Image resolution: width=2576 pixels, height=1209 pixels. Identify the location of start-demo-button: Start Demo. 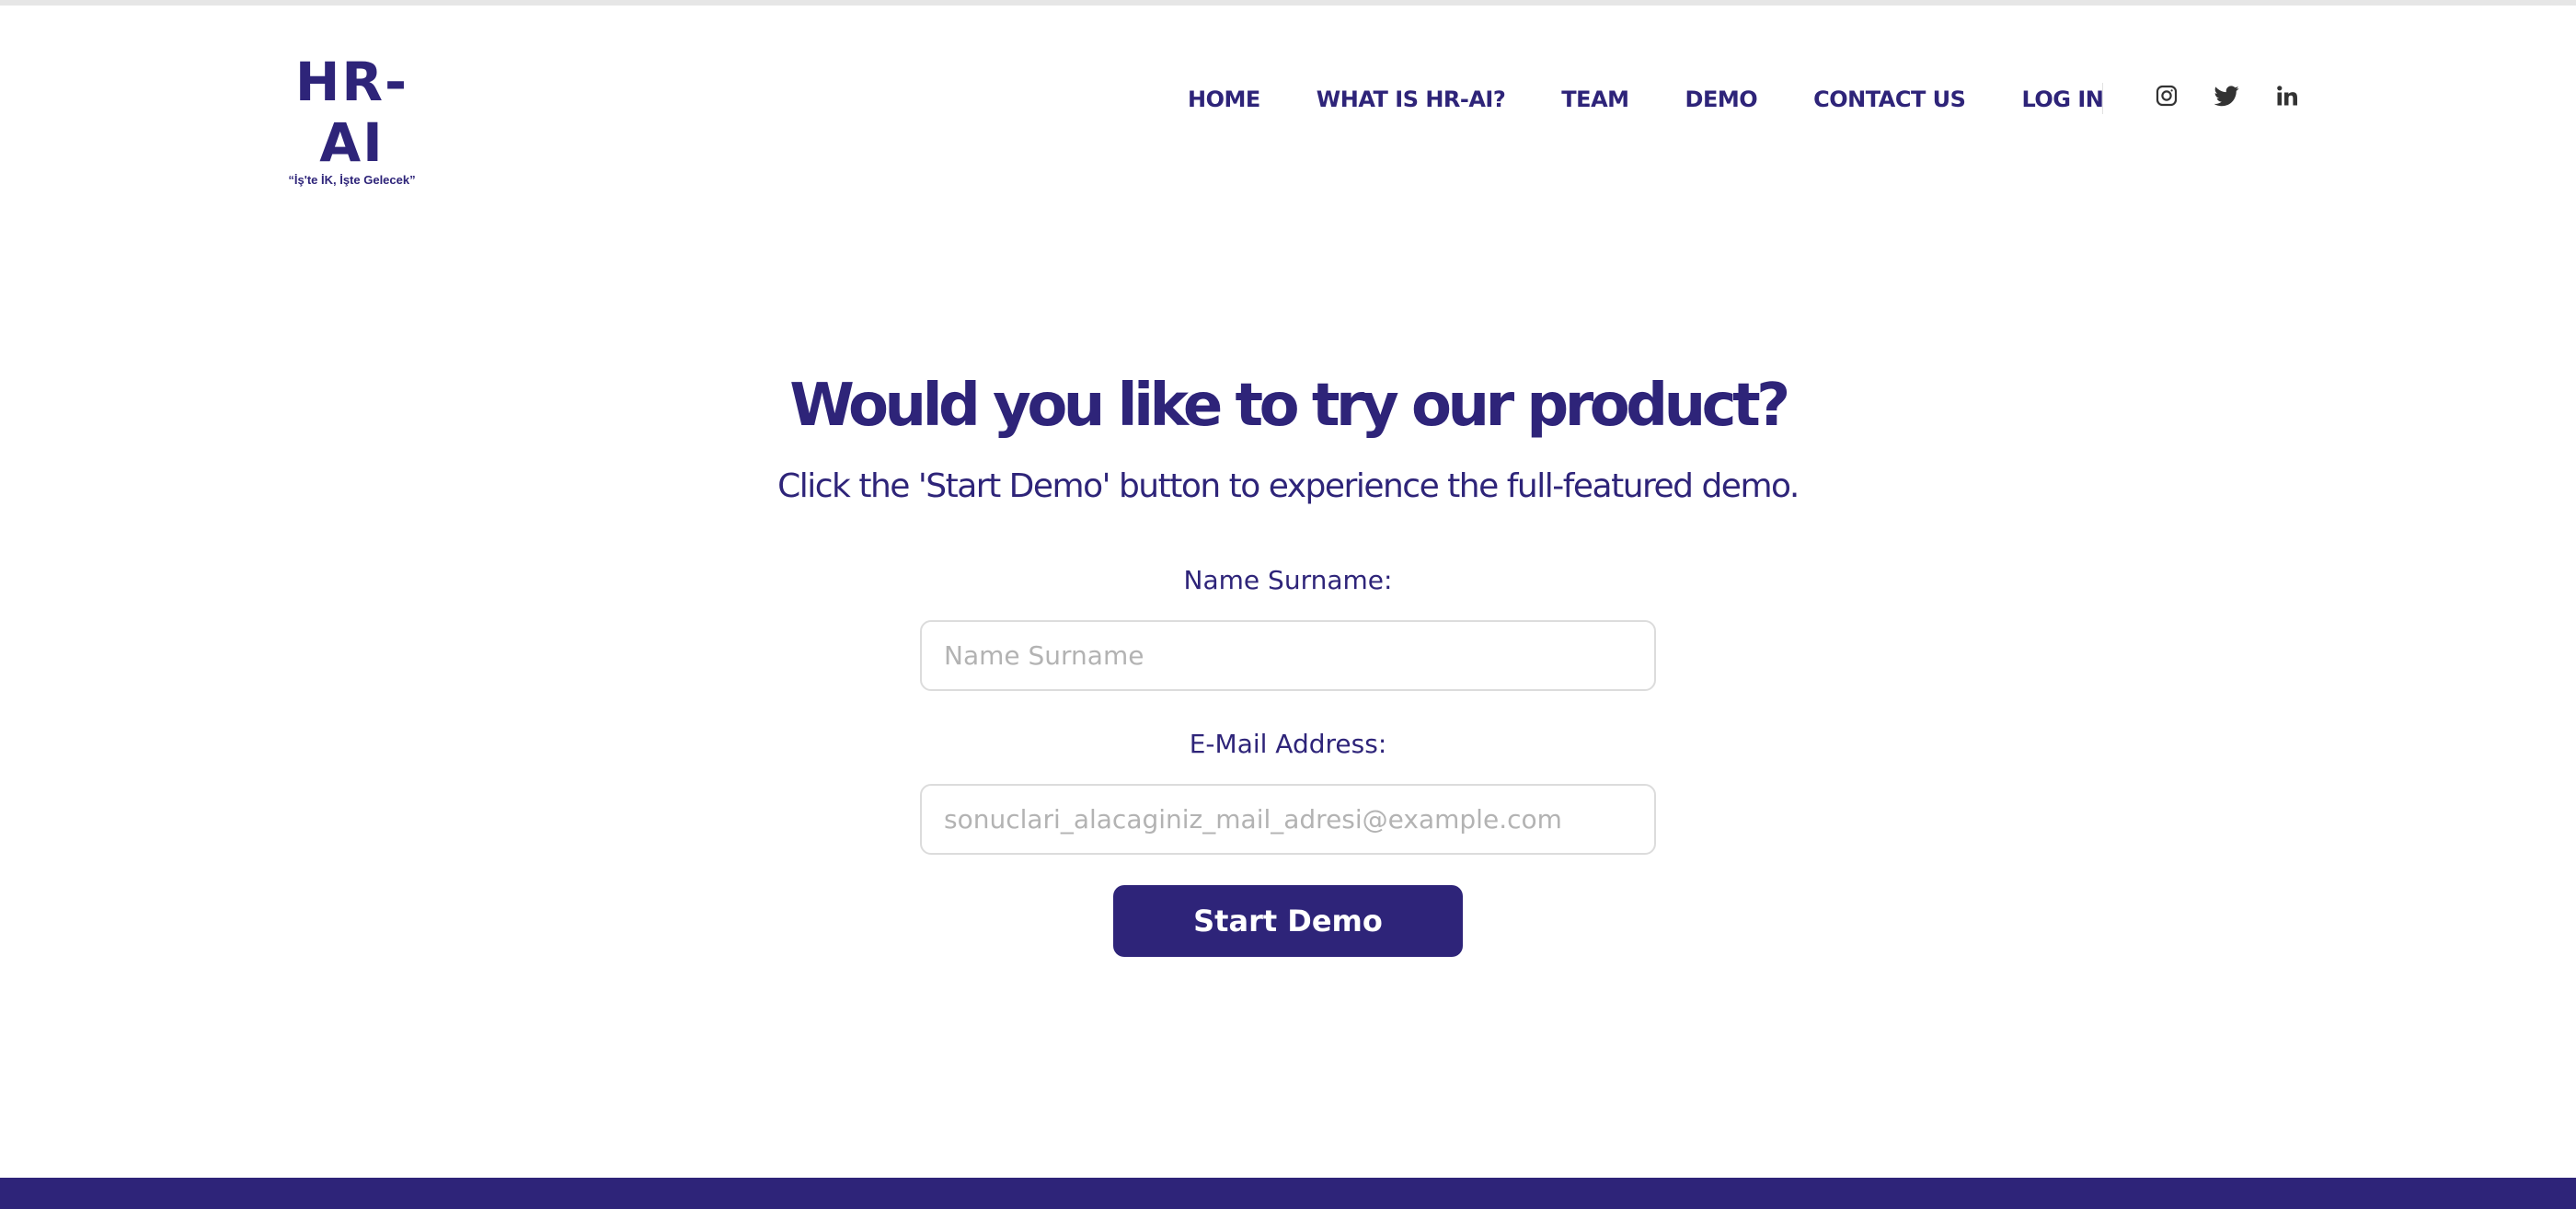
(1288, 921).